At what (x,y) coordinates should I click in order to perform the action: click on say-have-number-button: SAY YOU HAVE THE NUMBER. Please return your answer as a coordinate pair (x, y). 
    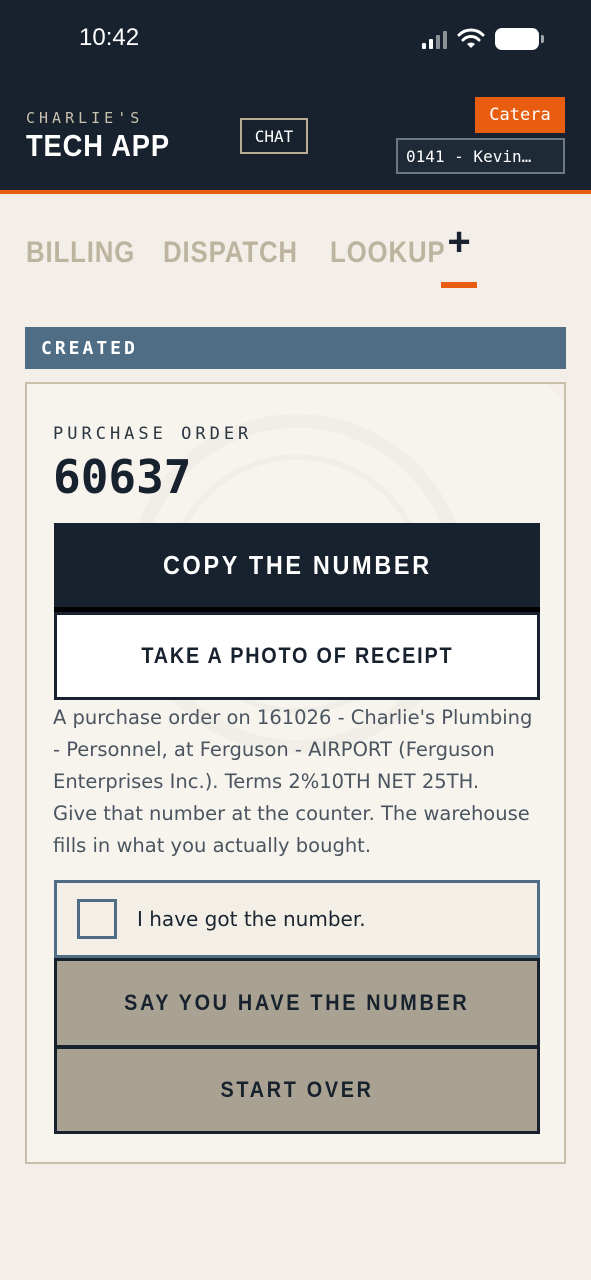
    Looking at the image, I should click on (297, 1003).